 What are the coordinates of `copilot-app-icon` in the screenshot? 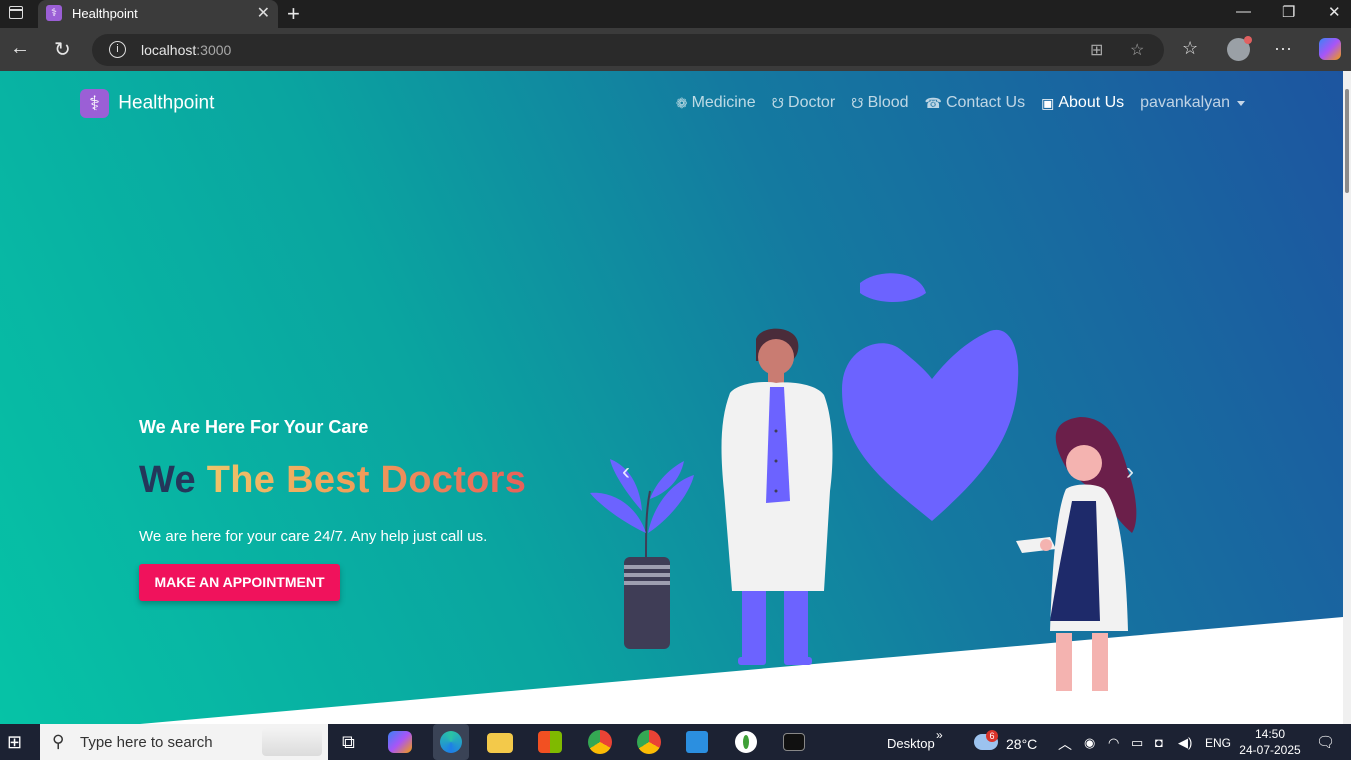 It's located at (400, 742).